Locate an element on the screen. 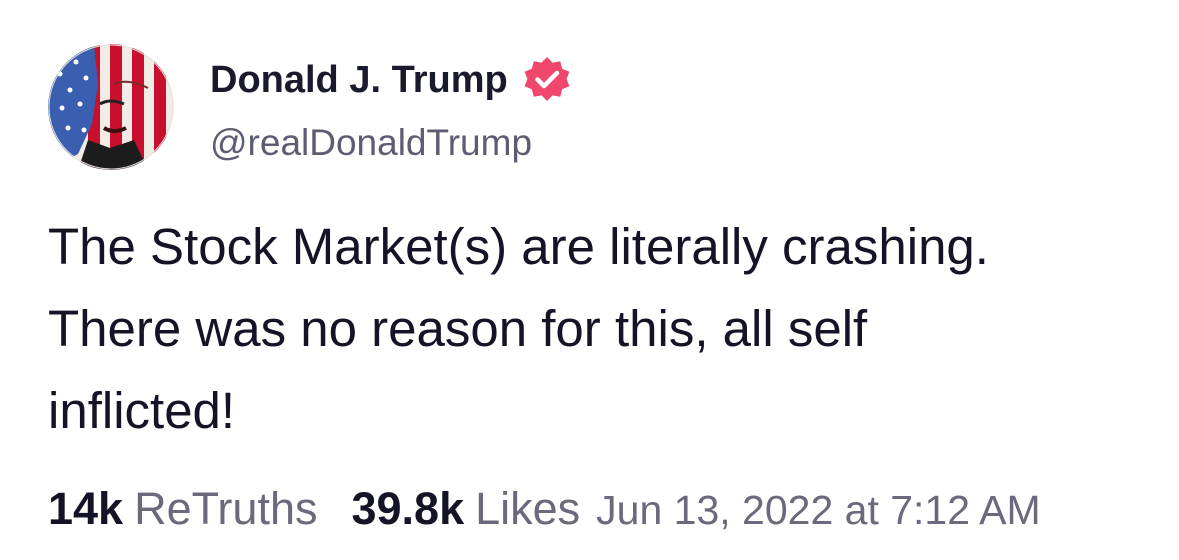 Image resolution: width=1179 pixels, height=560 pixels. likes-count: 39.8k is located at coordinates (407, 508).